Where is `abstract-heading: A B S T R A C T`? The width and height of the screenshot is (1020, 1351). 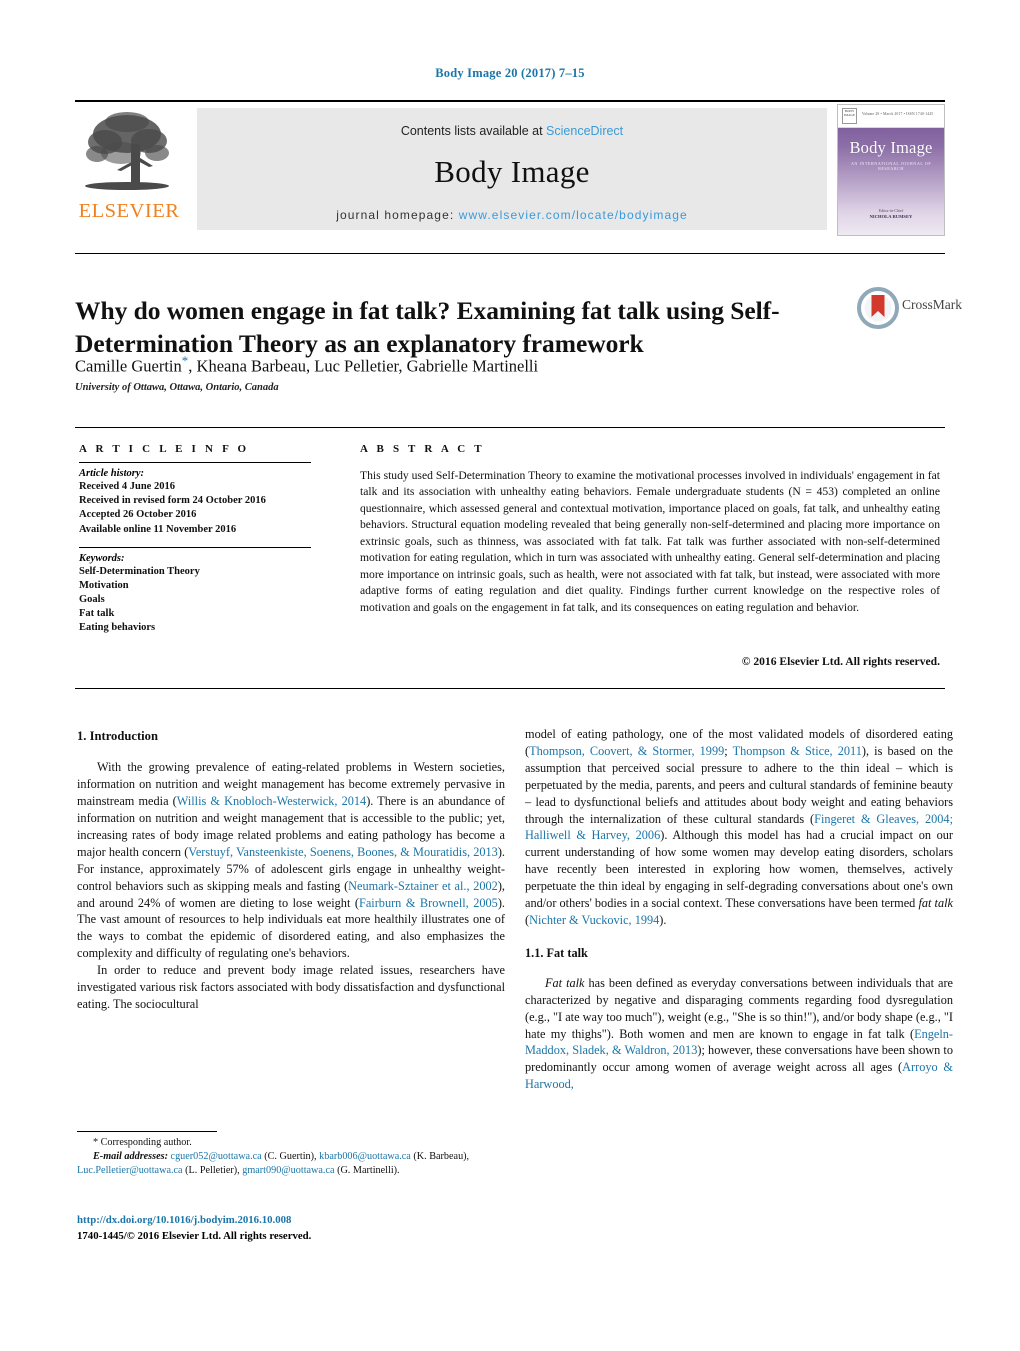 abstract-heading: A B S T R A C T is located at coordinates (422, 449).